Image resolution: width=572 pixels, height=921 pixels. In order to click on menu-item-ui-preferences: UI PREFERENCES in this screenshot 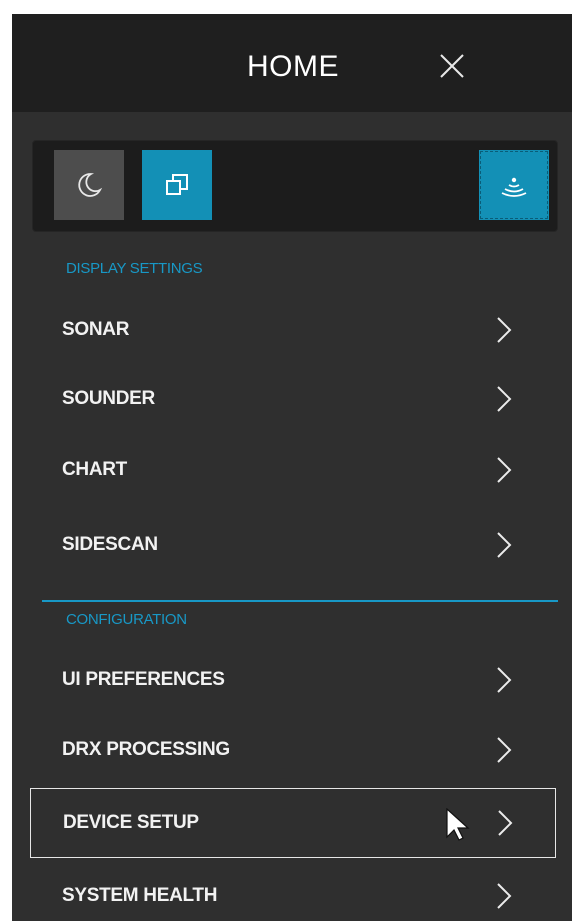, I will do `click(293, 680)`.